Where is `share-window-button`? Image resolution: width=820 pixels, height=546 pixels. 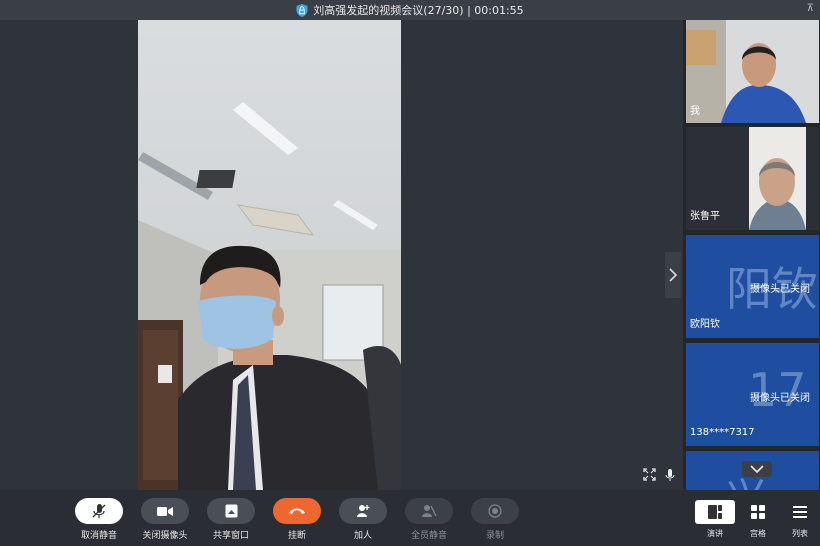 share-window-button is located at coordinates (231, 511).